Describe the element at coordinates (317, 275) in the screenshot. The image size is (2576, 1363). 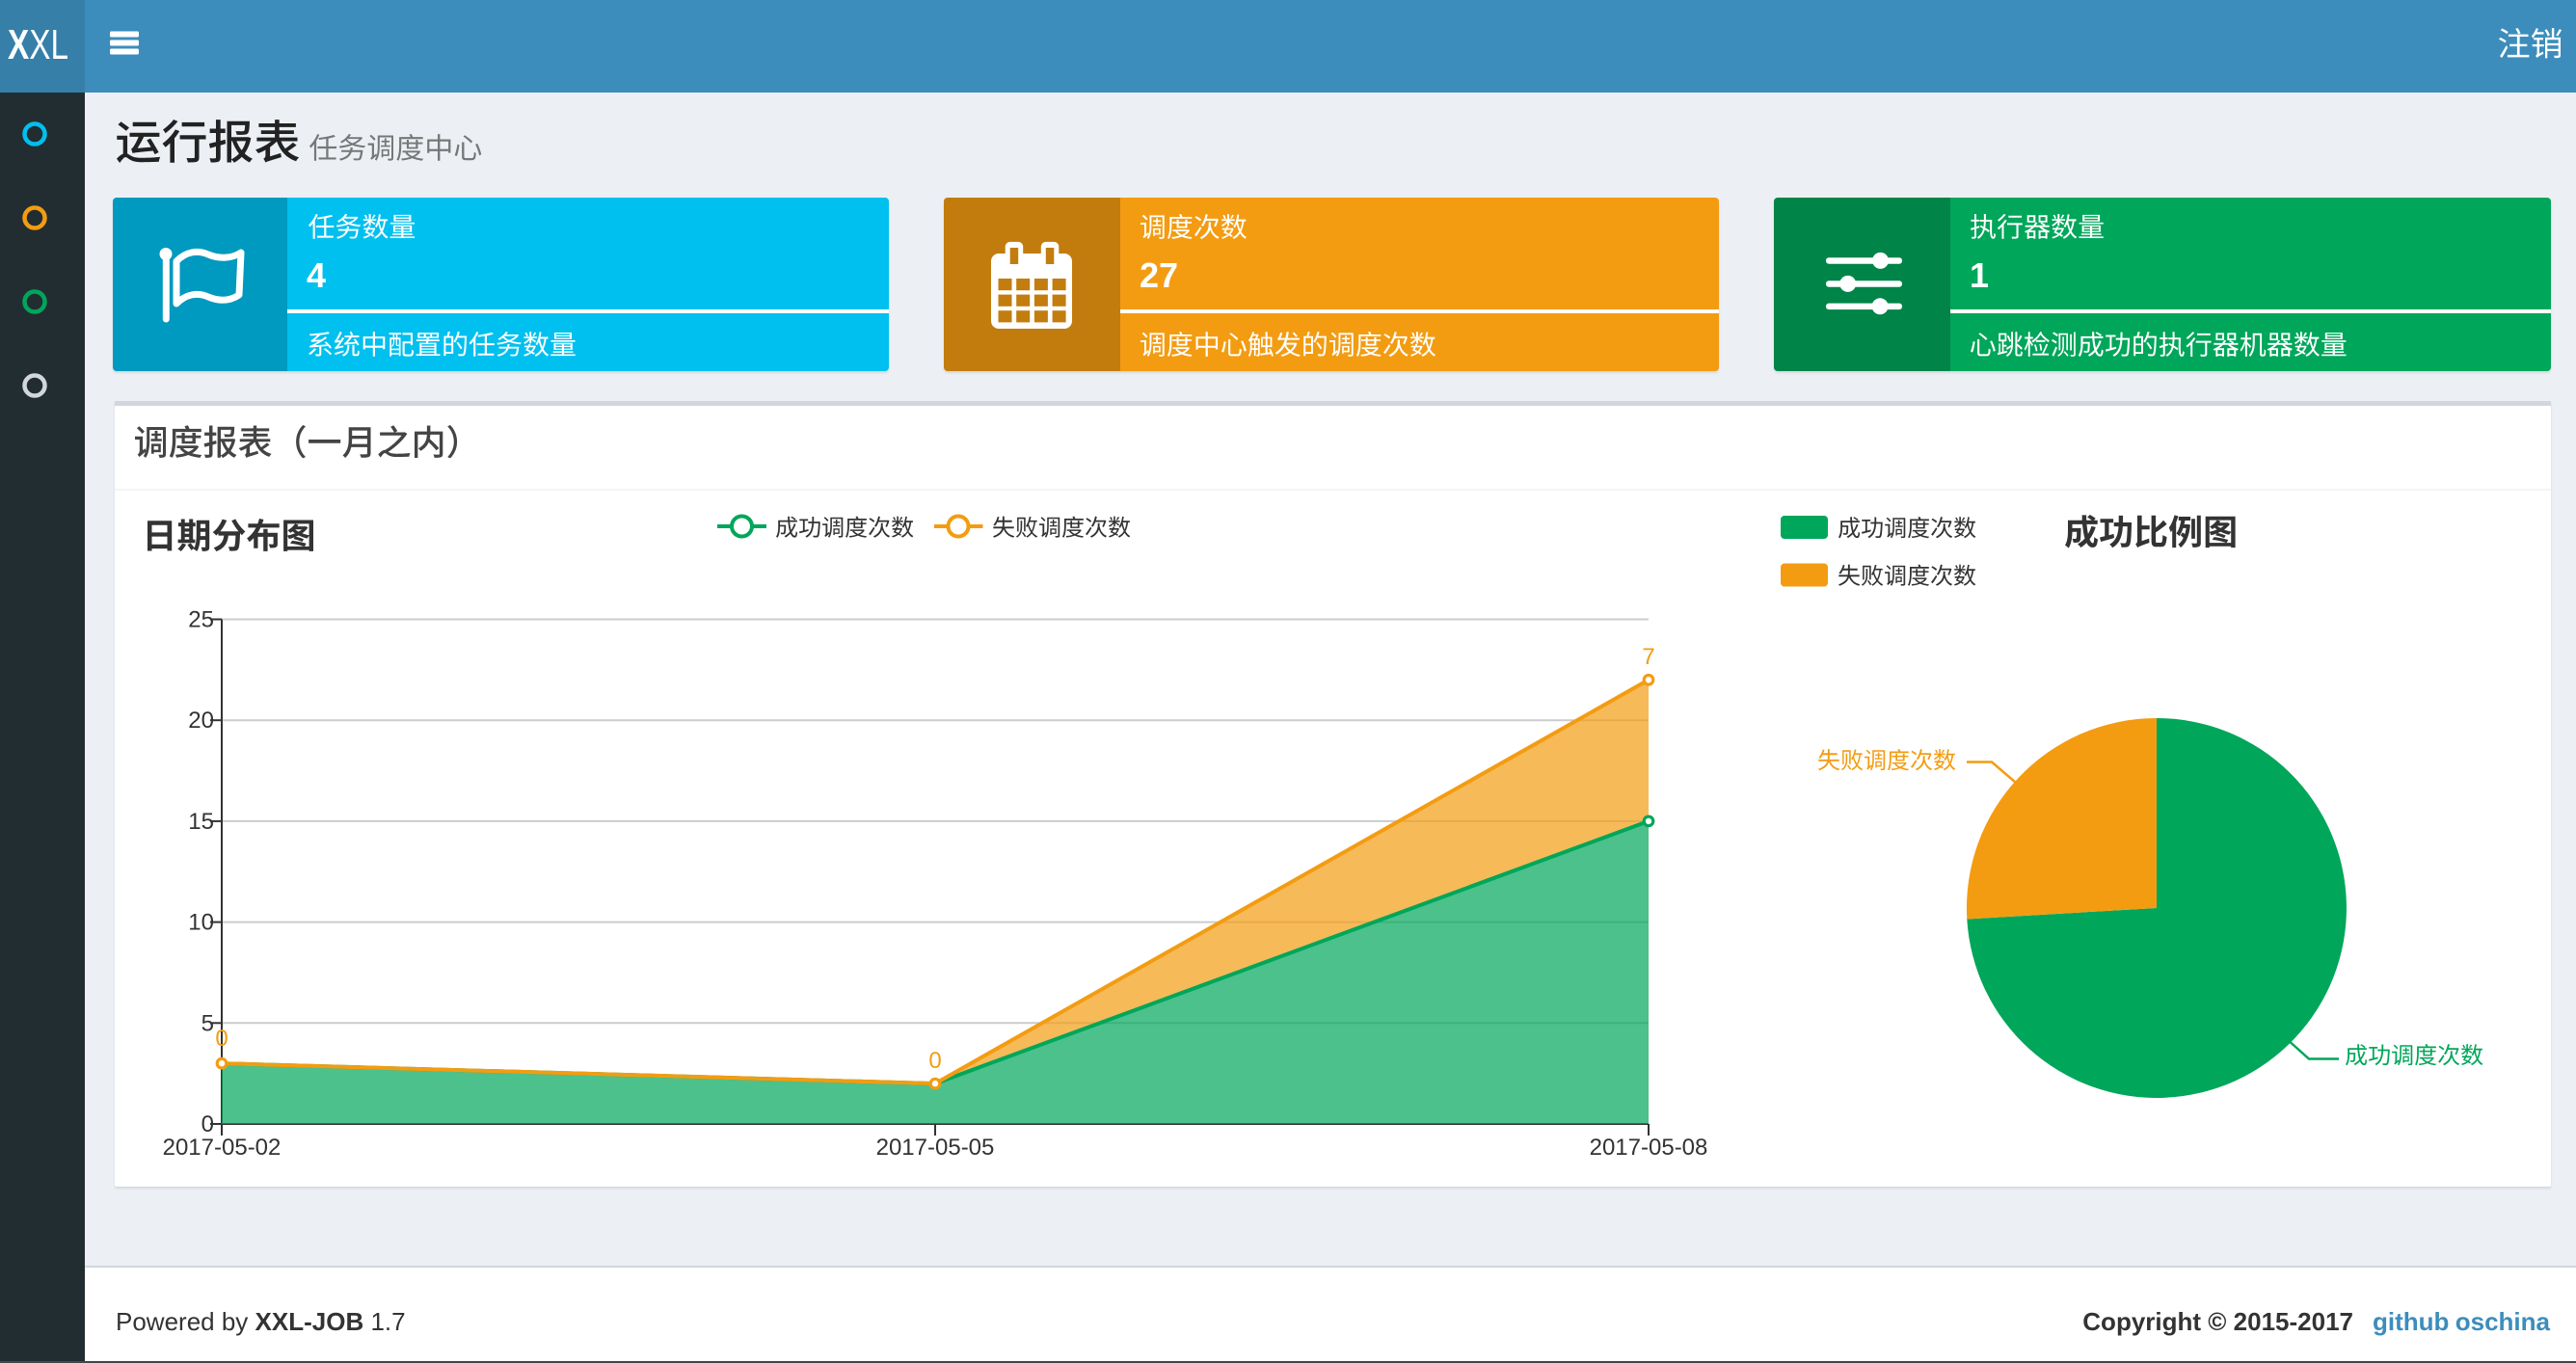
I see `svg-text: 4` at that location.